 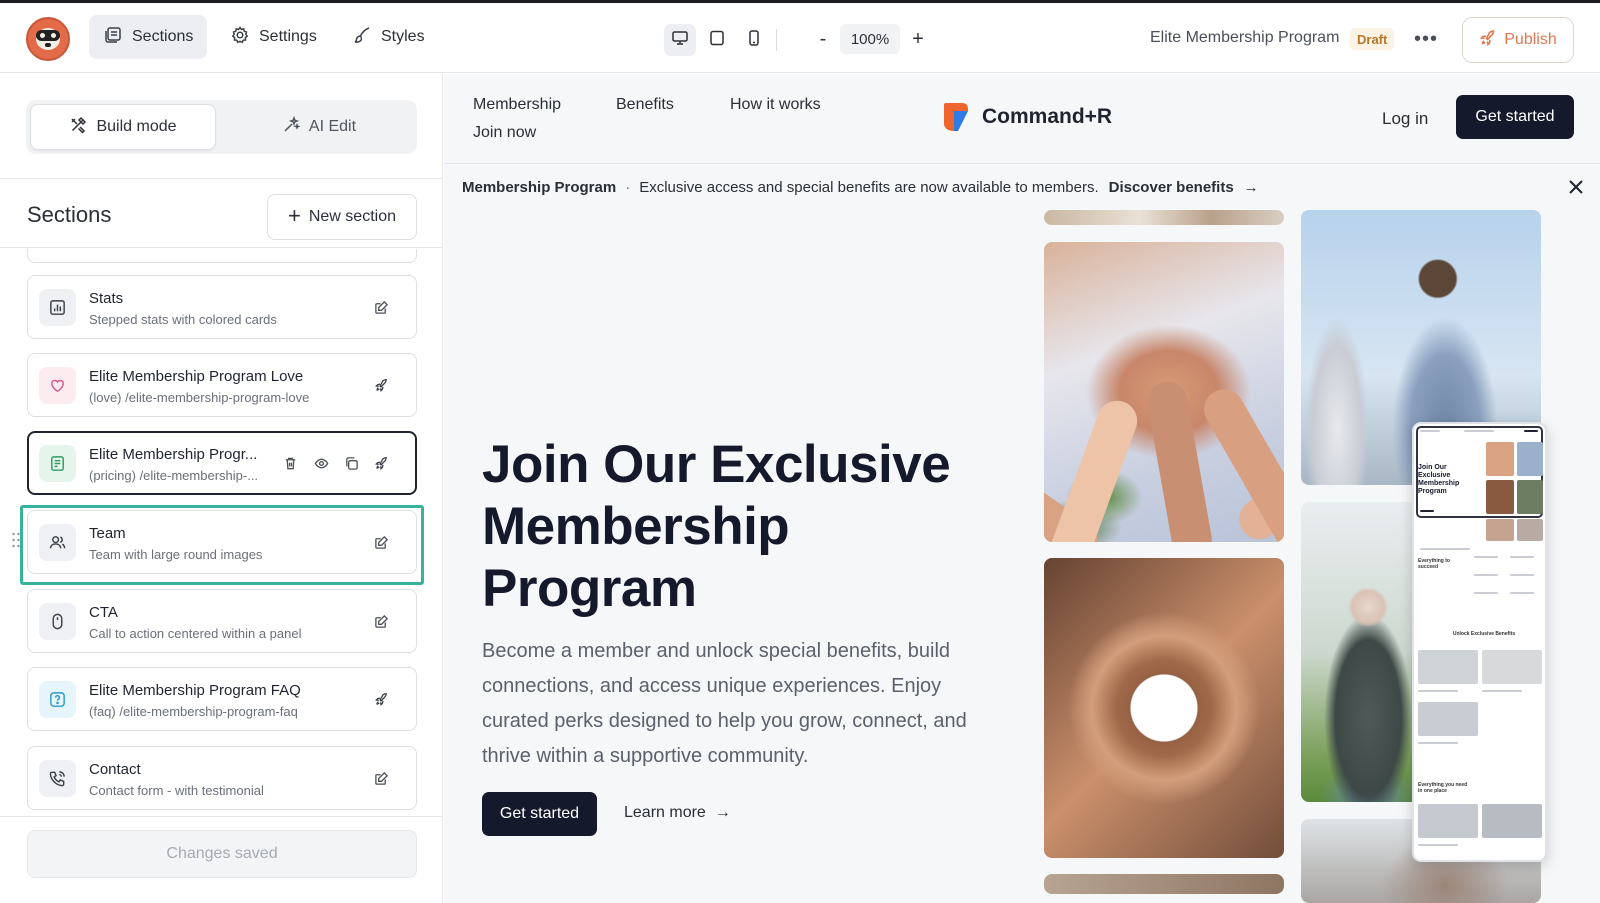 I want to click on hero-get-started-button: Get started, so click(x=539, y=814).